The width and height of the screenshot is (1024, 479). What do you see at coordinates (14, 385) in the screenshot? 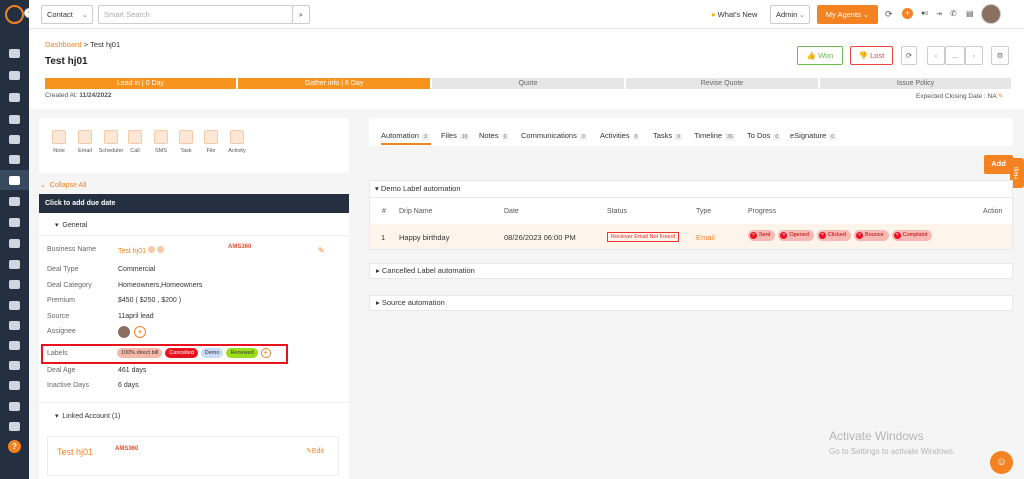
I see `dollar-icon` at bounding box center [14, 385].